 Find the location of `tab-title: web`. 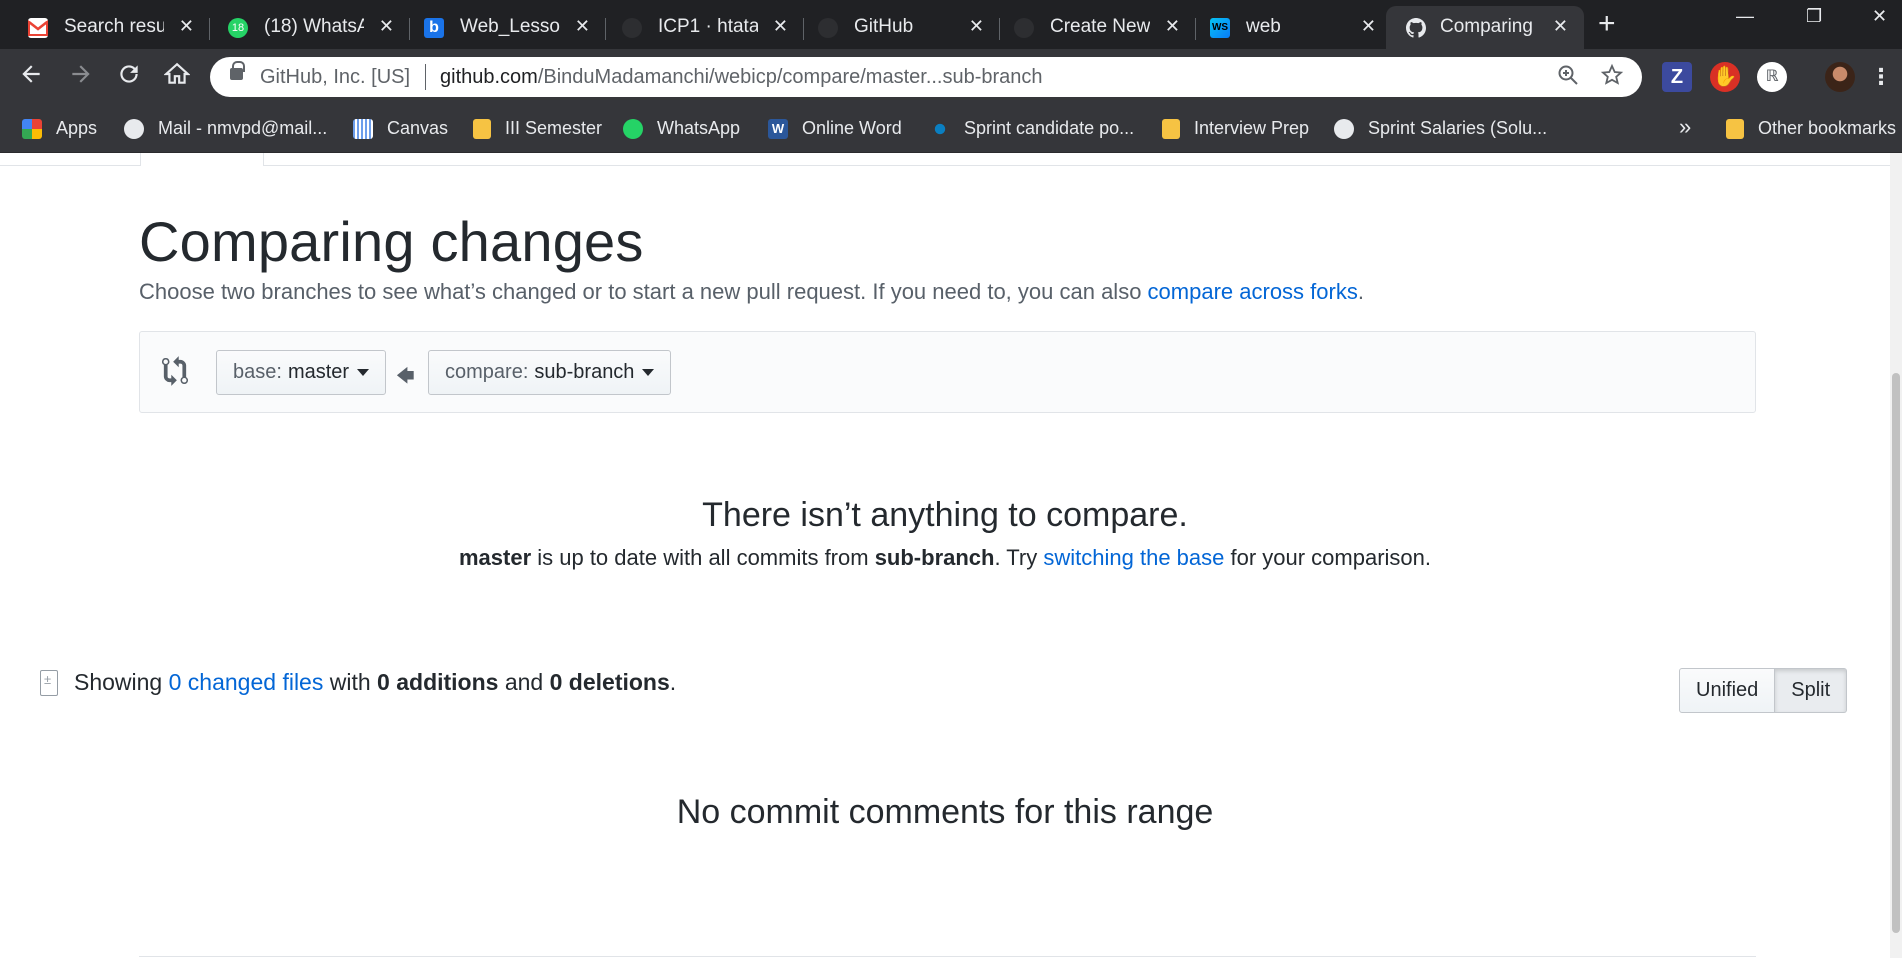

tab-title: web is located at coordinates (1263, 26).